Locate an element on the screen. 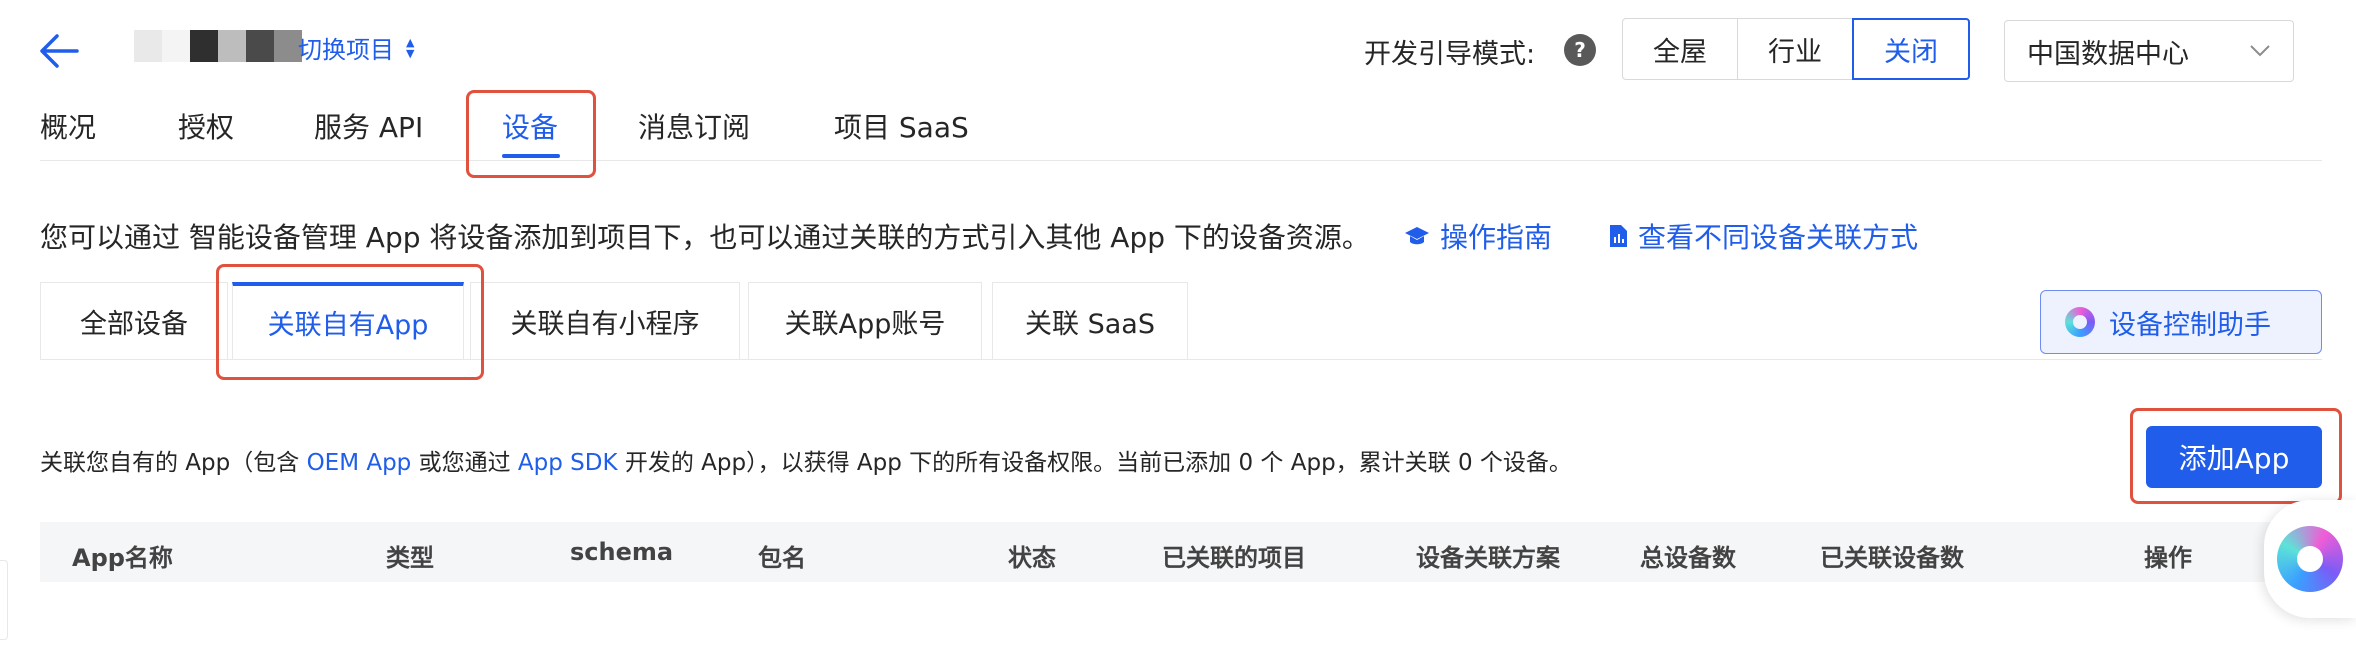 Image resolution: width=2356 pixels, height=658 pixels. column-app-name: App名称 is located at coordinates (122, 558).